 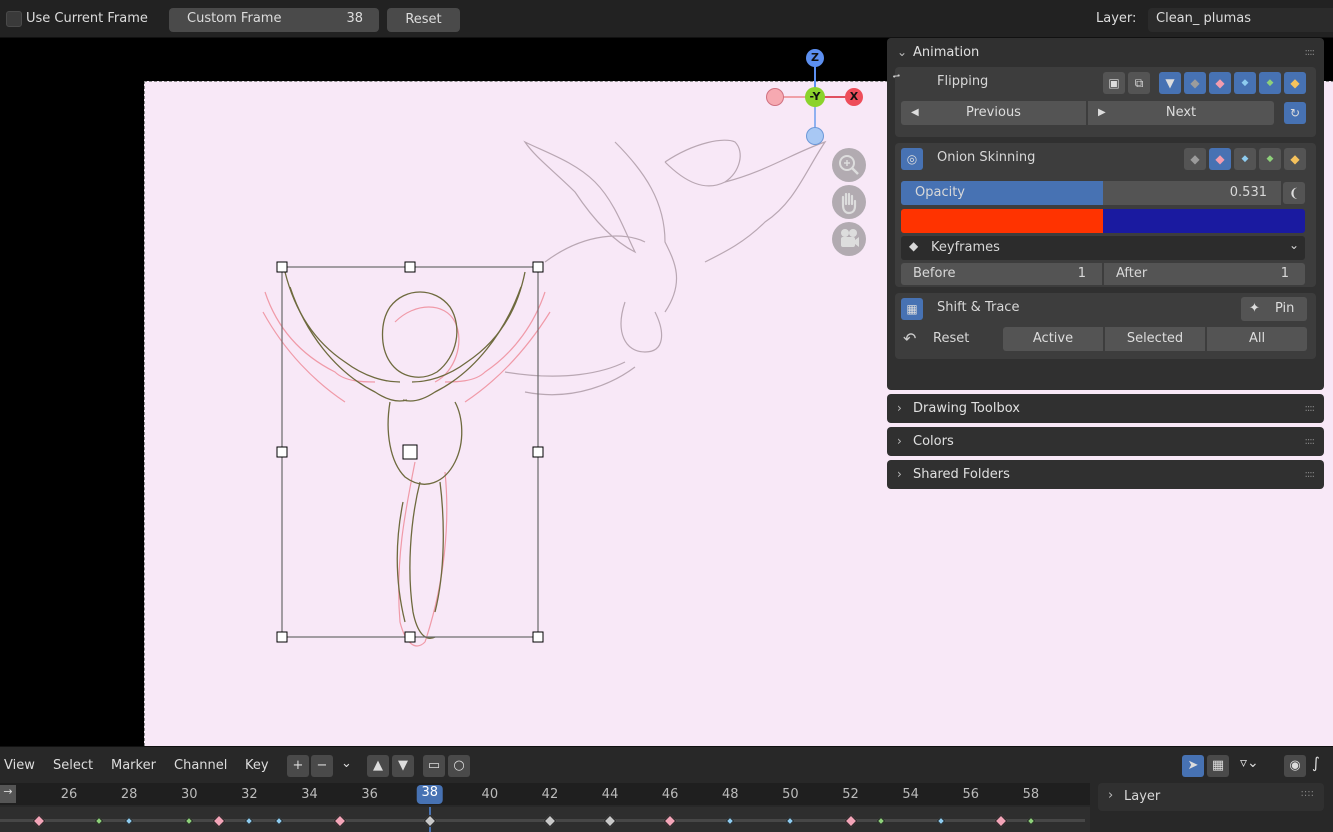 I want to click on menu-key: Key, so click(x=257, y=765).